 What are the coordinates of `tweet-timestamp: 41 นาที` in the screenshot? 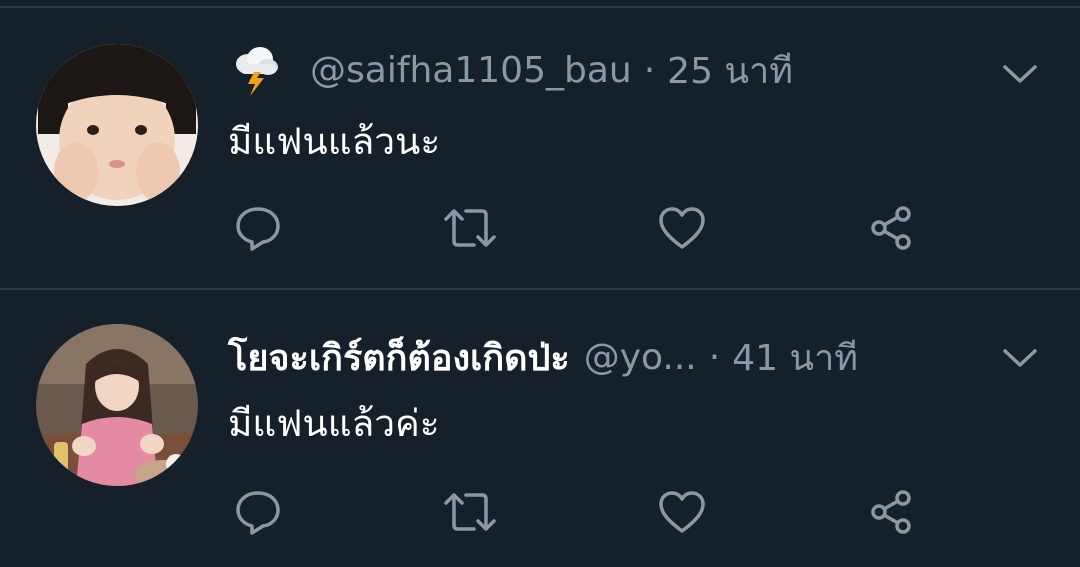 It's located at (795, 357).